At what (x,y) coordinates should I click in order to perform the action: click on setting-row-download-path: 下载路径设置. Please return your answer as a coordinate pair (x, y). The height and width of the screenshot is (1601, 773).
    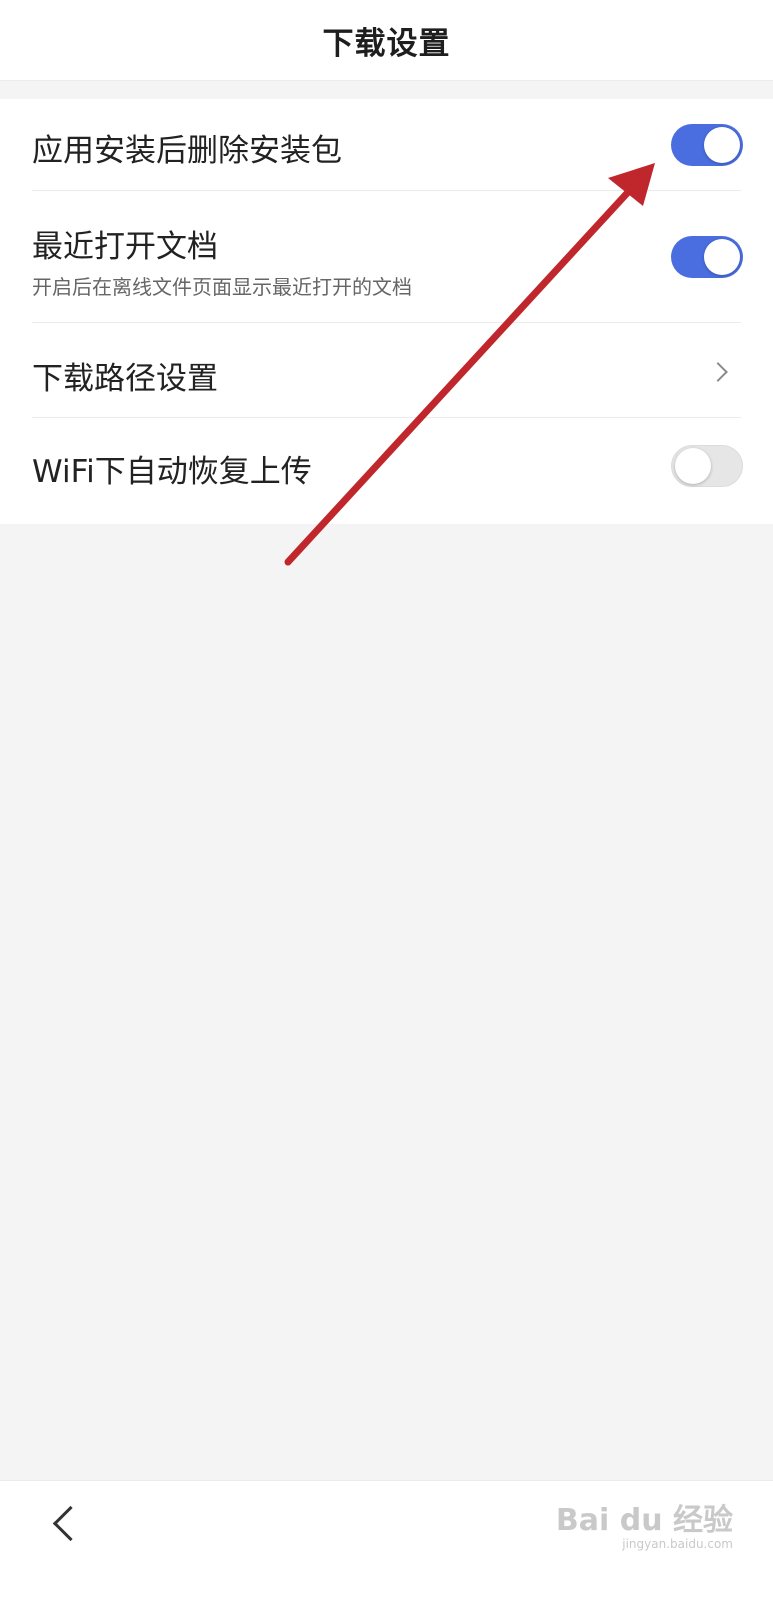
    Looking at the image, I should click on (386, 370).